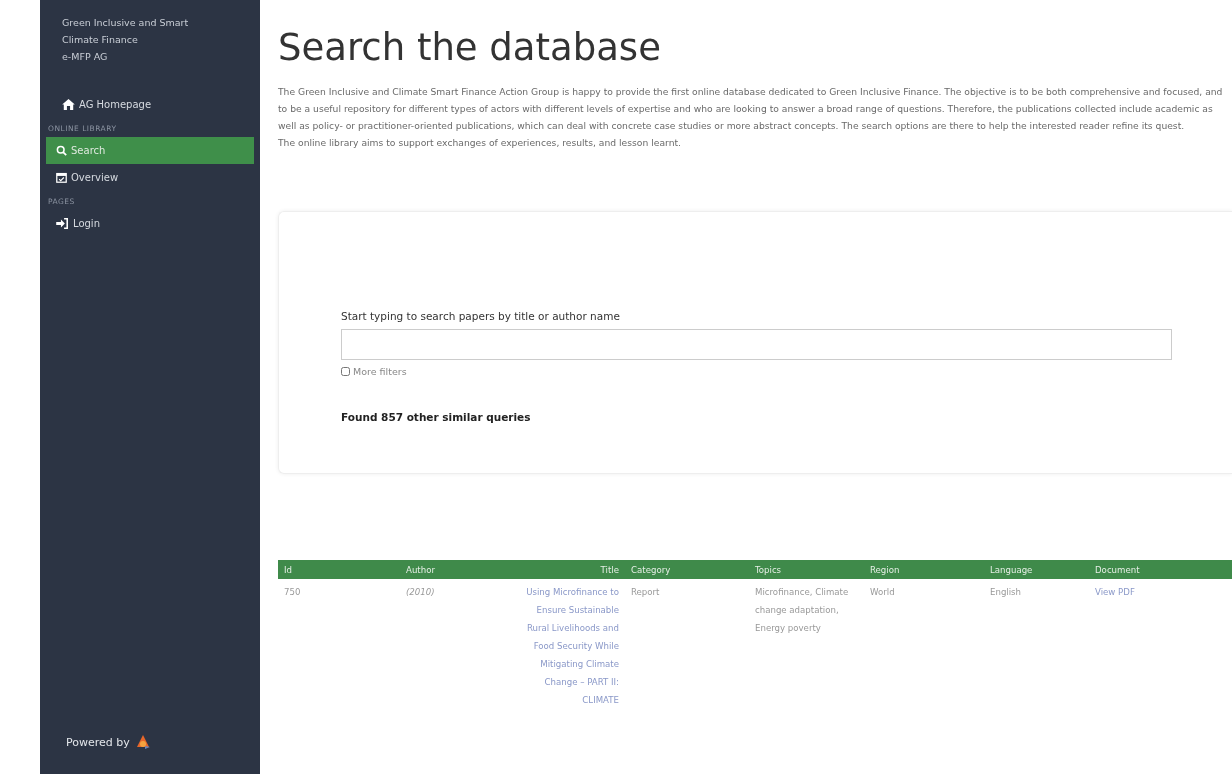  Describe the element at coordinates (751, 109) in the screenshot. I see `paragraph: The Green Inclusive and Climate Smart Finance Action Group is happy to provide the first online database dedicated to Green Inclusive Finance. The objective is to be both comprehensive and focused, and to be a useful repository for different types of actors with different levels of expertise and who are looking to answer a broad range of questions. Therefore, the publications collected include academic as well as policy- or practitioner-oriented publications, which can deal with concrete case studies or more abstract concepts. The search options are there to help the interested reader refine its quest.` at that location.